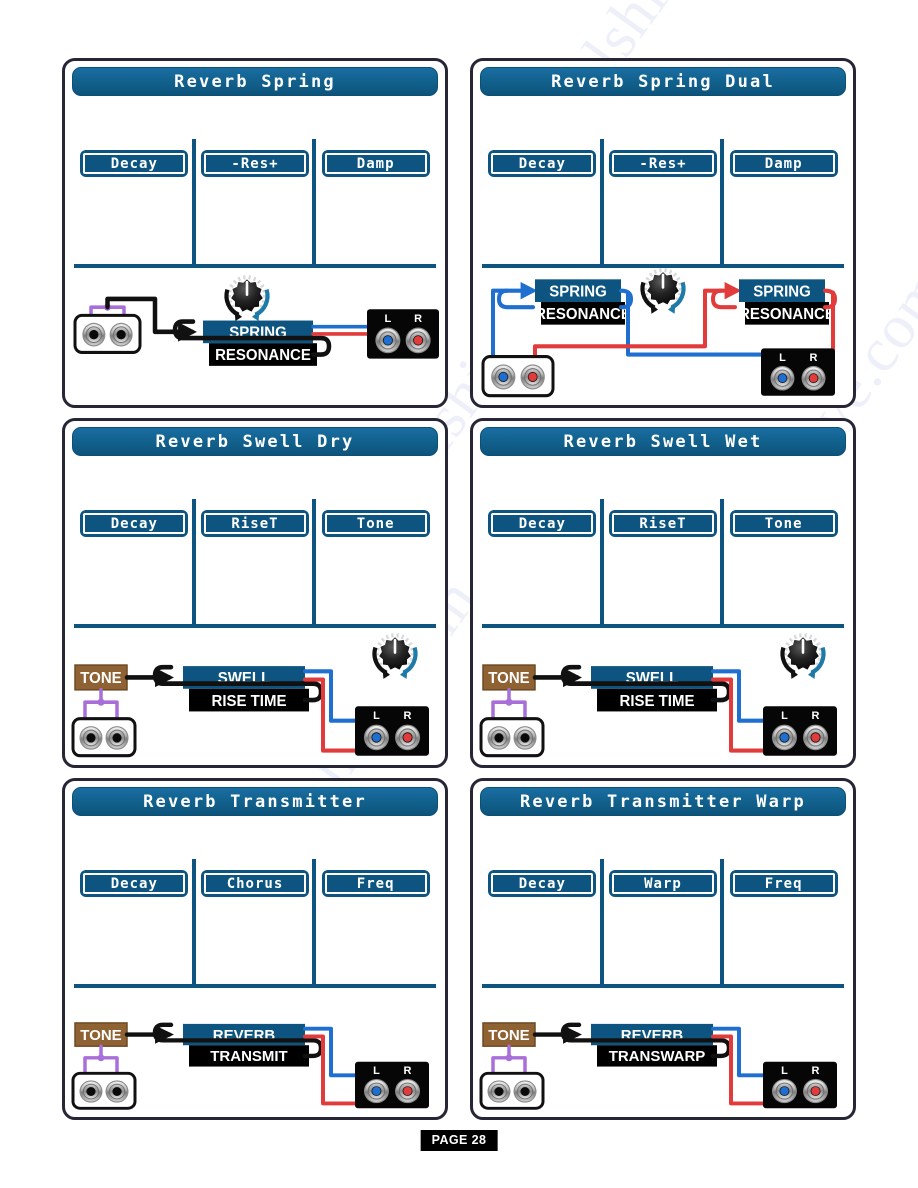 The image size is (918, 1188). I want to click on effect-title-bar: Reverb Transmitter Warp, so click(663, 801).